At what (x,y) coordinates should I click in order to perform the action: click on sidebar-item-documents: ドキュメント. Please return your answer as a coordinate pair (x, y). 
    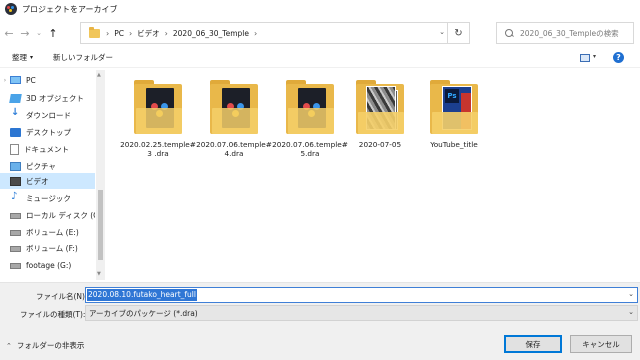
    Looking at the image, I should click on (47, 149).